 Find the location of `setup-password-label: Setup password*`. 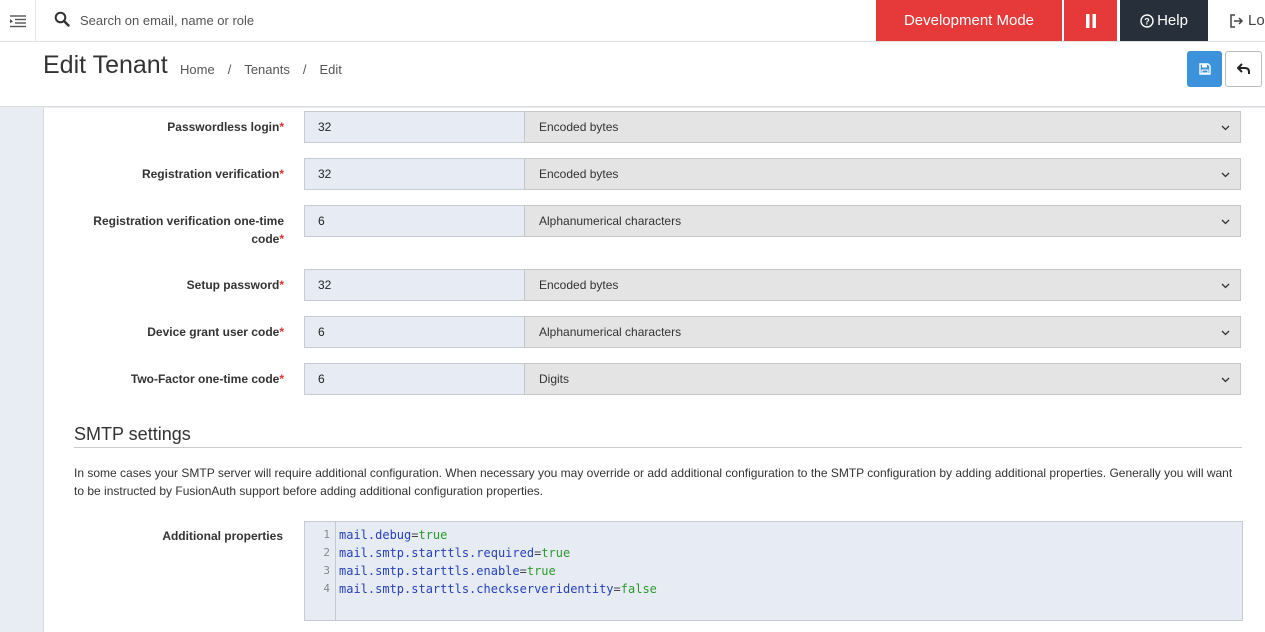

setup-password-label: Setup password* is located at coordinates (235, 285).